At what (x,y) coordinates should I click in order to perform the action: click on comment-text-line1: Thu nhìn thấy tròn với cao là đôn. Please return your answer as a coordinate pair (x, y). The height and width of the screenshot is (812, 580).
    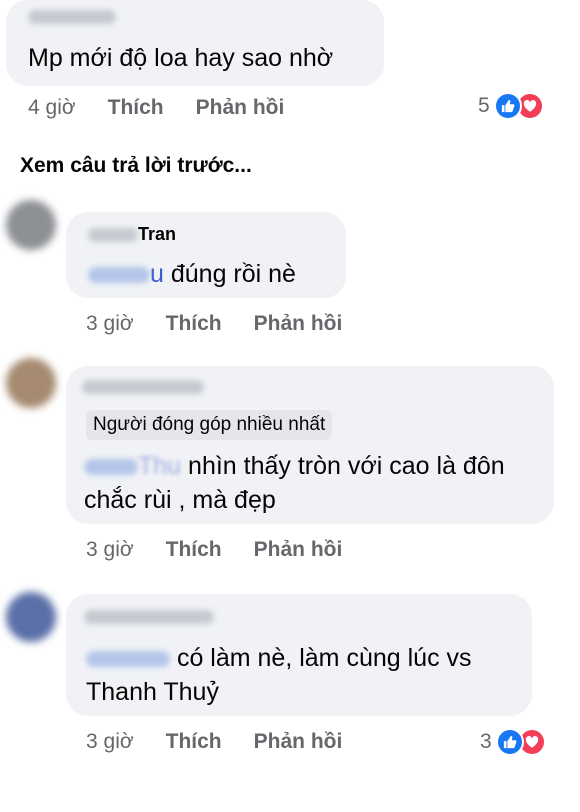
    Looking at the image, I should click on (294, 466).